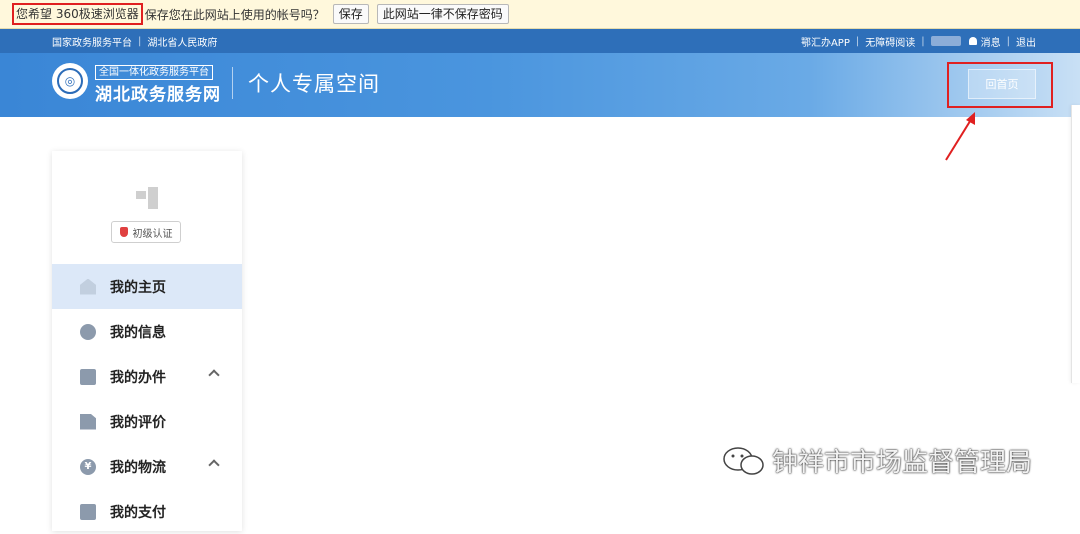 The height and width of the screenshot is (534, 1080). What do you see at coordinates (442, 14) in the screenshot?
I see `never-save-password-button: 此网站一律不保存密码` at bounding box center [442, 14].